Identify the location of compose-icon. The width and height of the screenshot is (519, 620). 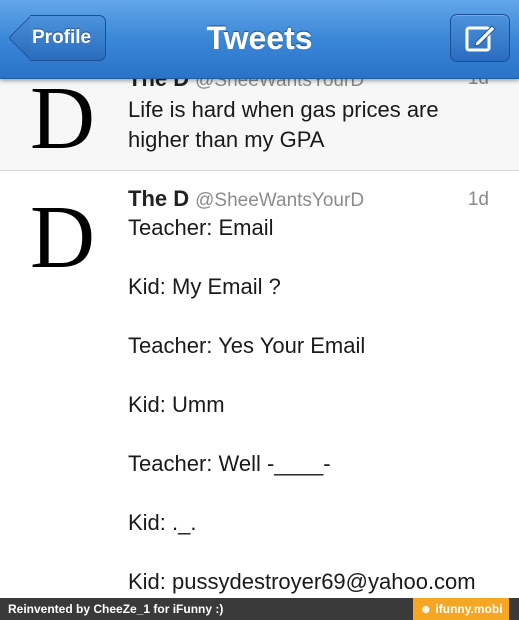
(480, 38).